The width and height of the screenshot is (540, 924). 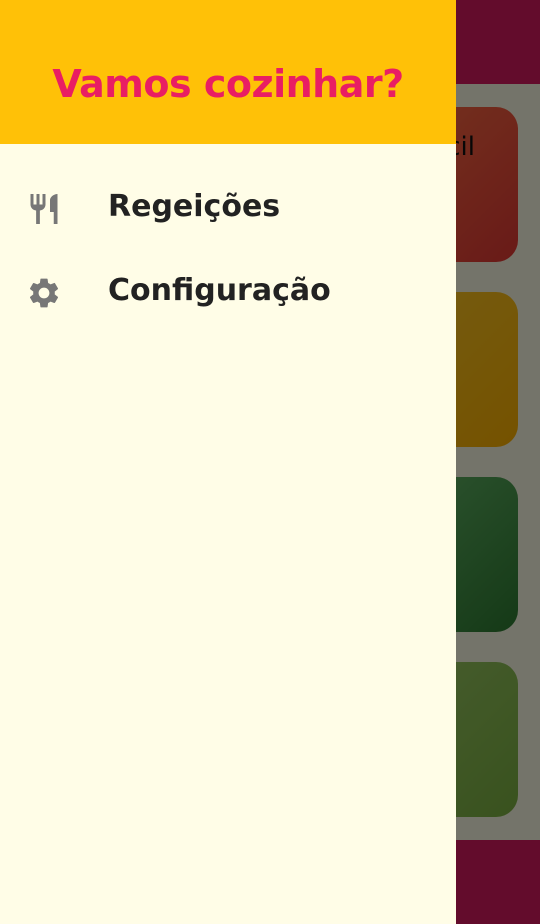 What do you see at coordinates (44, 293) in the screenshot?
I see `settings-icon` at bounding box center [44, 293].